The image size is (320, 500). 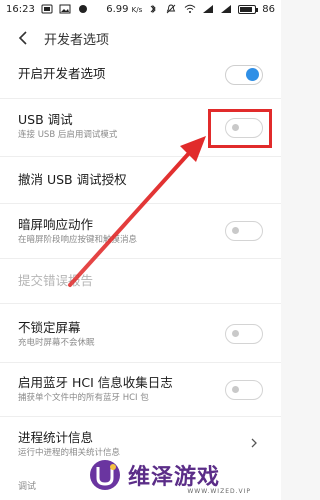 I want to click on watermark: 维泽游戏 WWW.WIZED.VIP, so click(x=184, y=475).